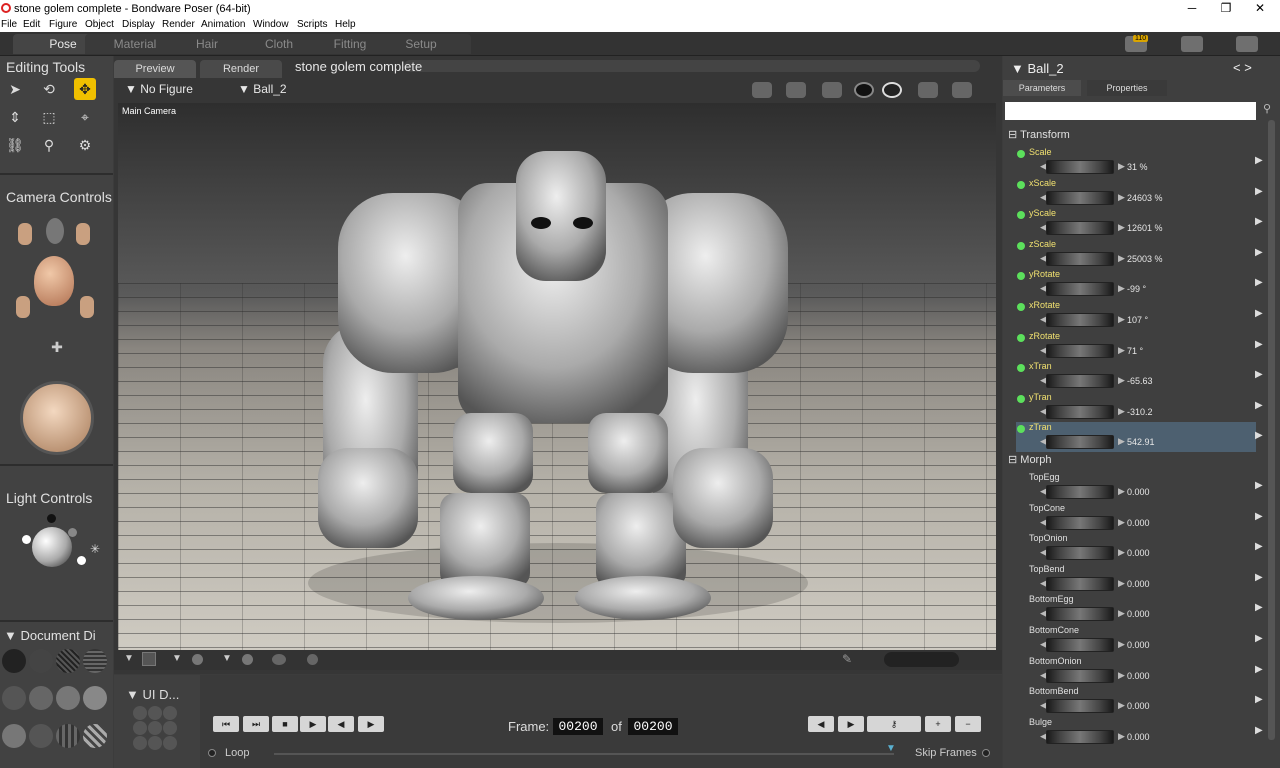 The image size is (1280, 768). What do you see at coordinates (49, 89) in the screenshot?
I see `rotate-icon: ⟲` at bounding box center [49, 89].